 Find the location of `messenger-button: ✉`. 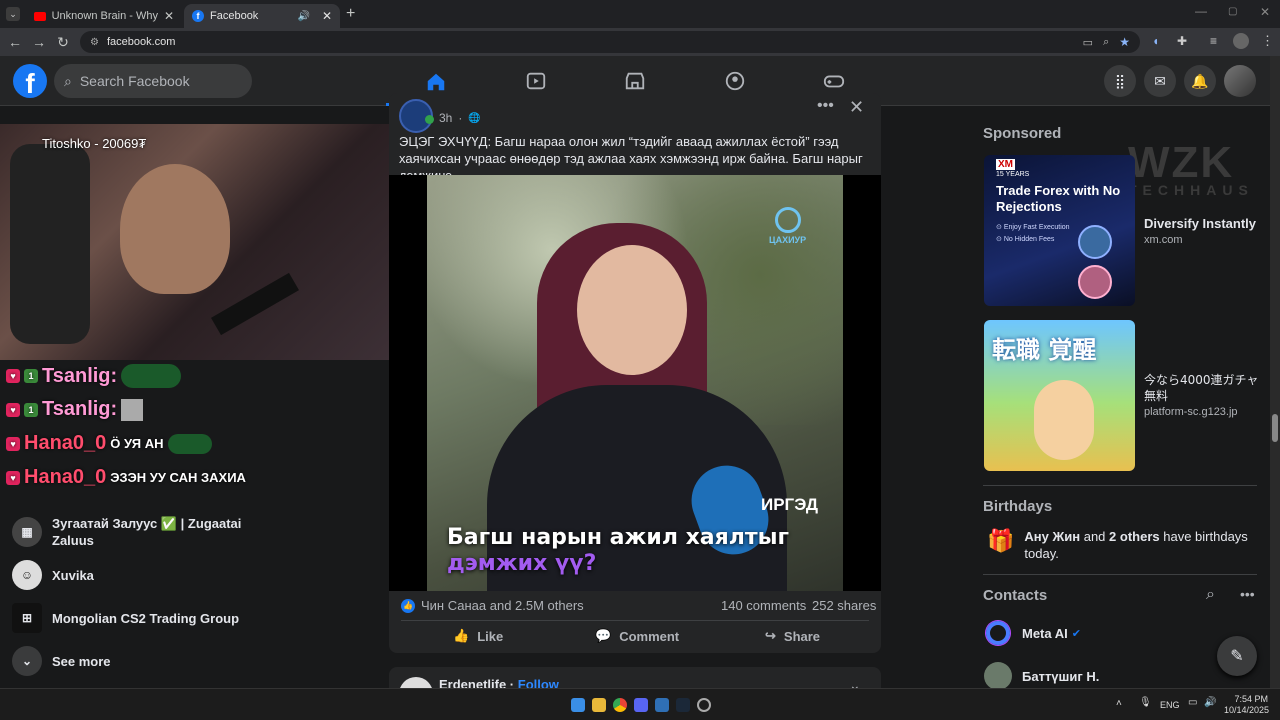

messenger-button: ✉ is located at coordinates (1160, 81).